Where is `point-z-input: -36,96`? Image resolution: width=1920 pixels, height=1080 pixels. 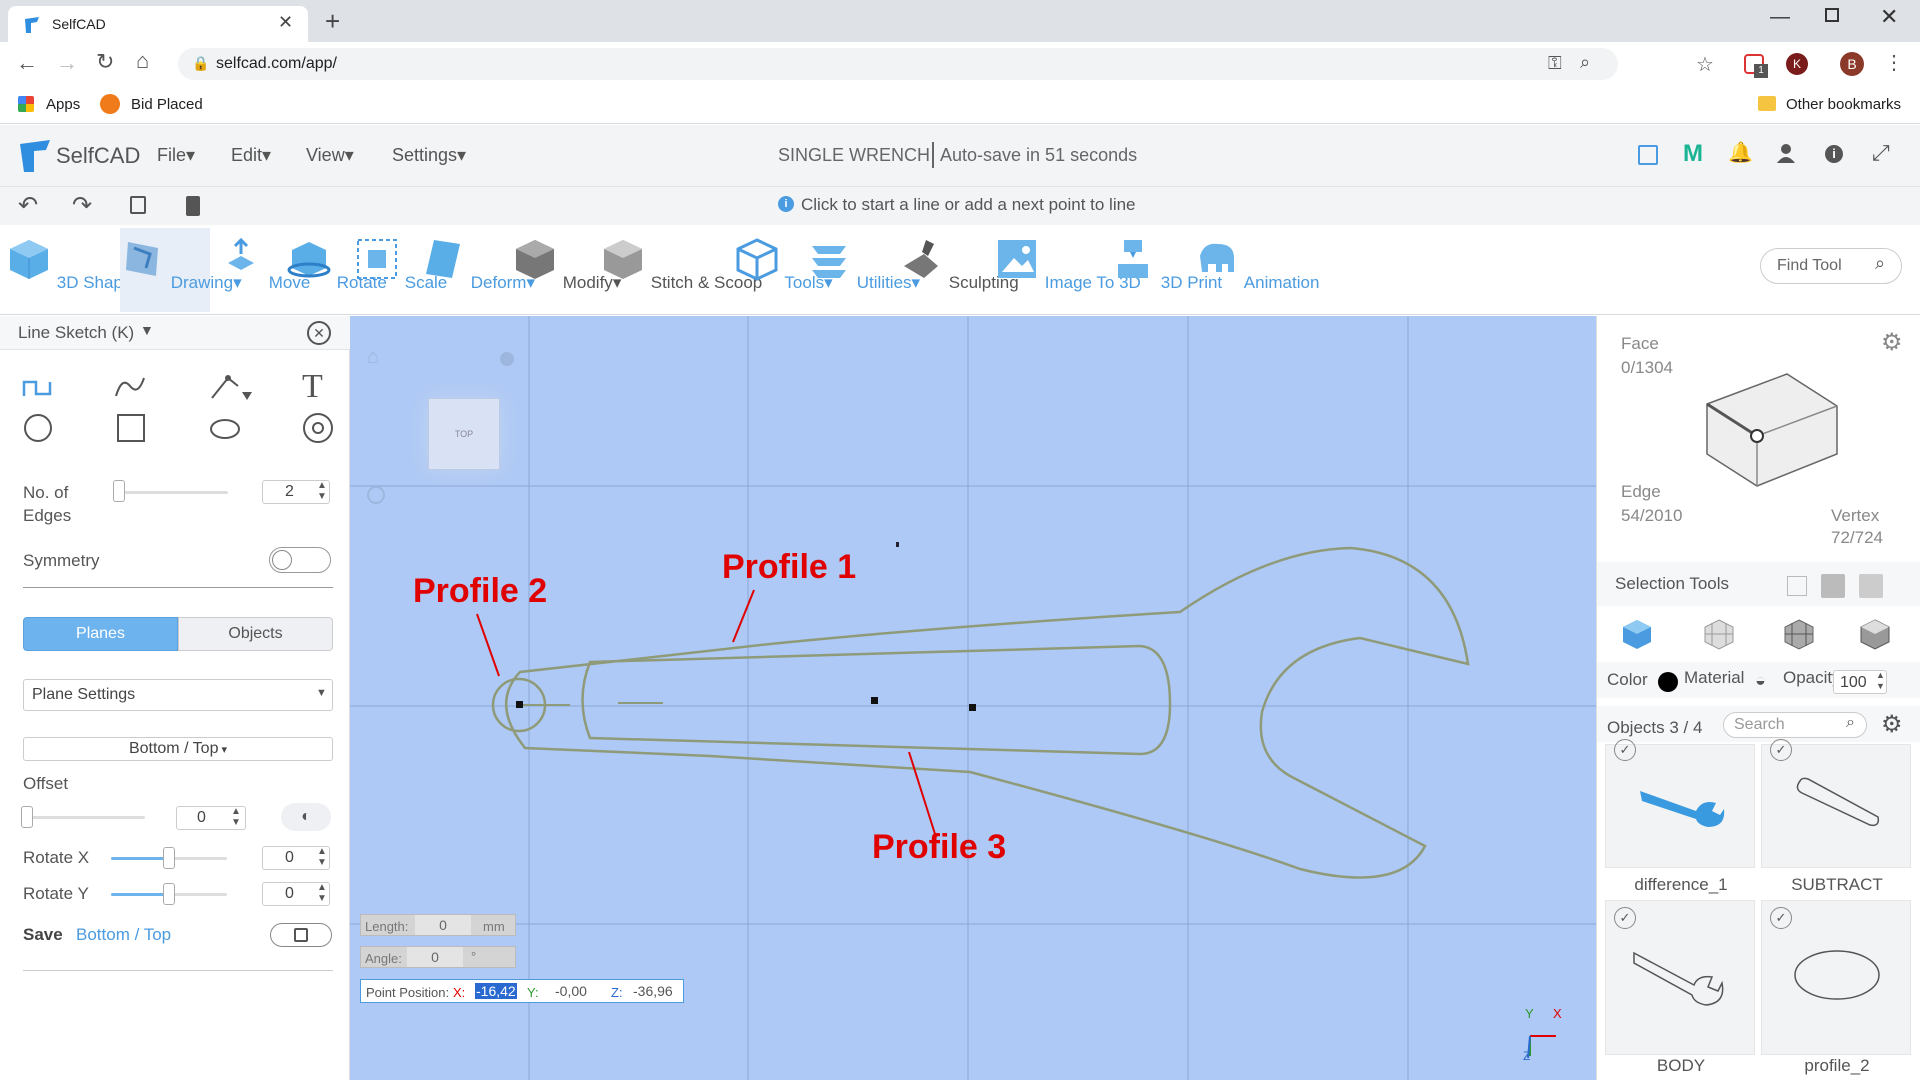 point-z-input: -36,96 is located at coordinates (653, 991).